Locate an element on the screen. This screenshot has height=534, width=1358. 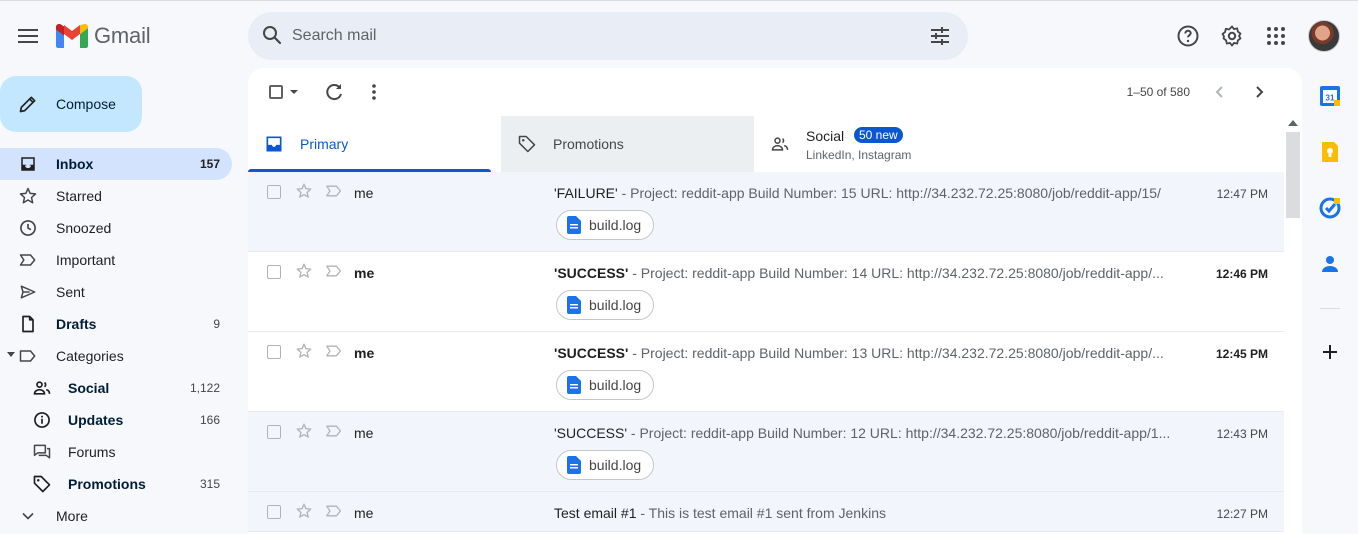
gmail-m-icon is located at coordinates (72, 36).